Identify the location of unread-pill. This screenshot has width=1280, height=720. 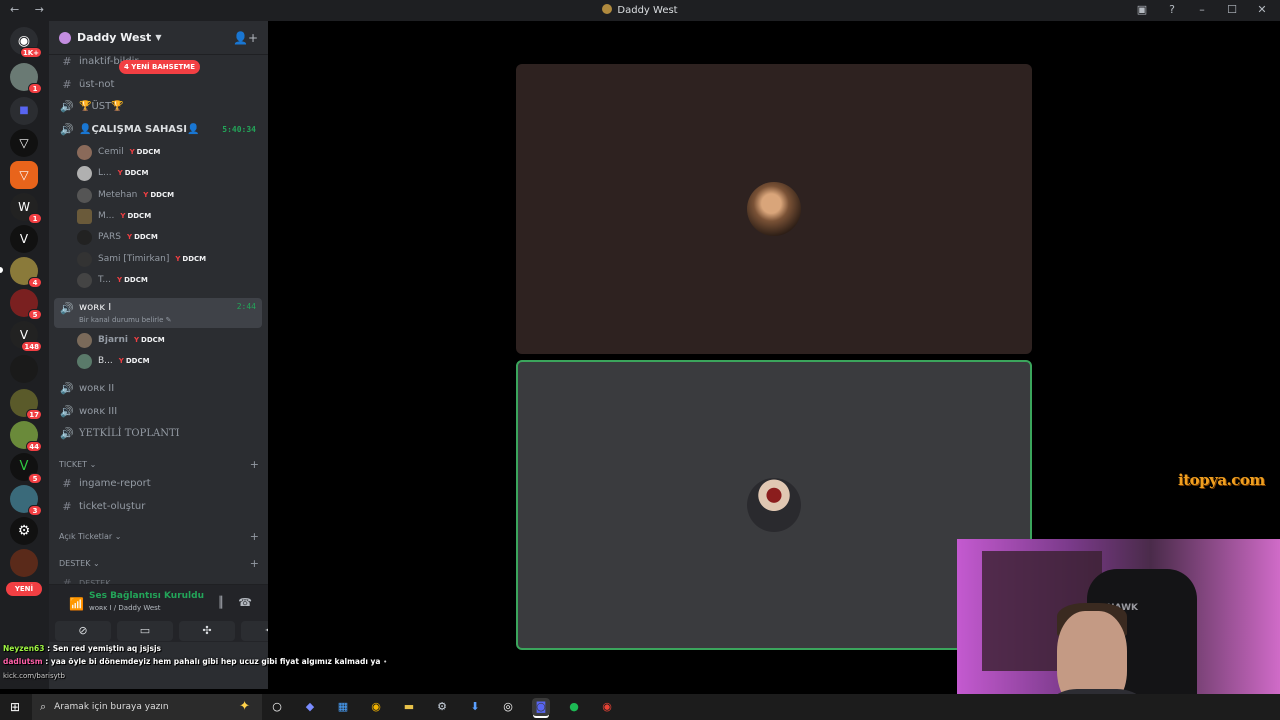
(1, 270).